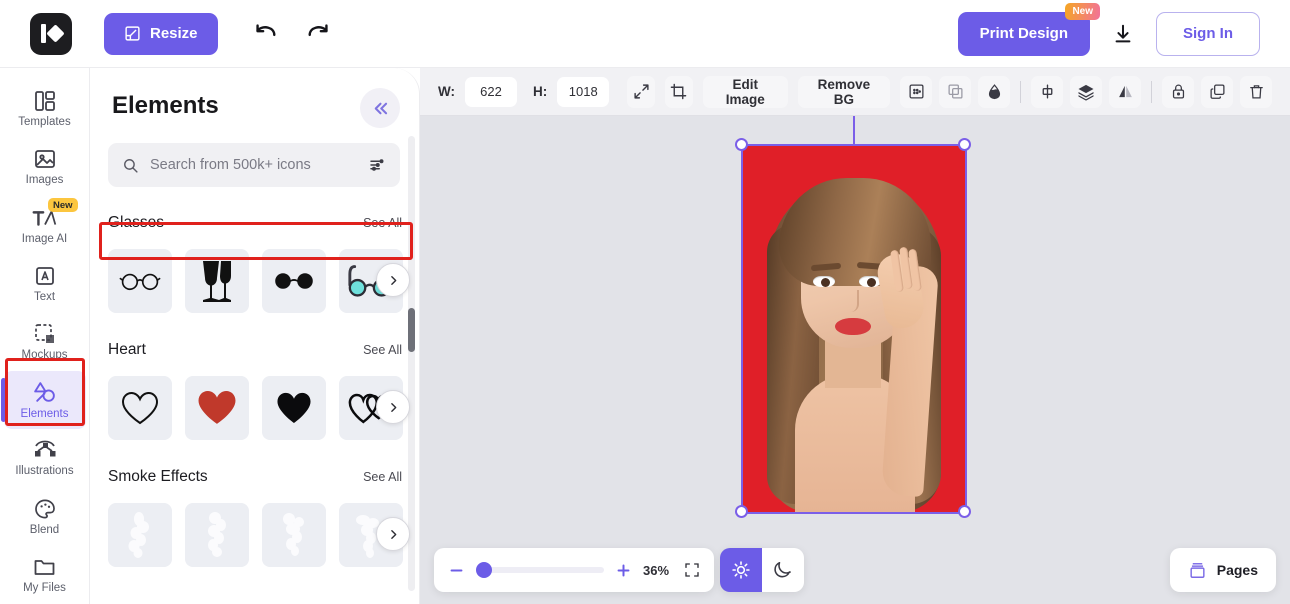 The height and width of the screenshot is (604, 1290). I want to click on flip-icon, so click(1125, 91).